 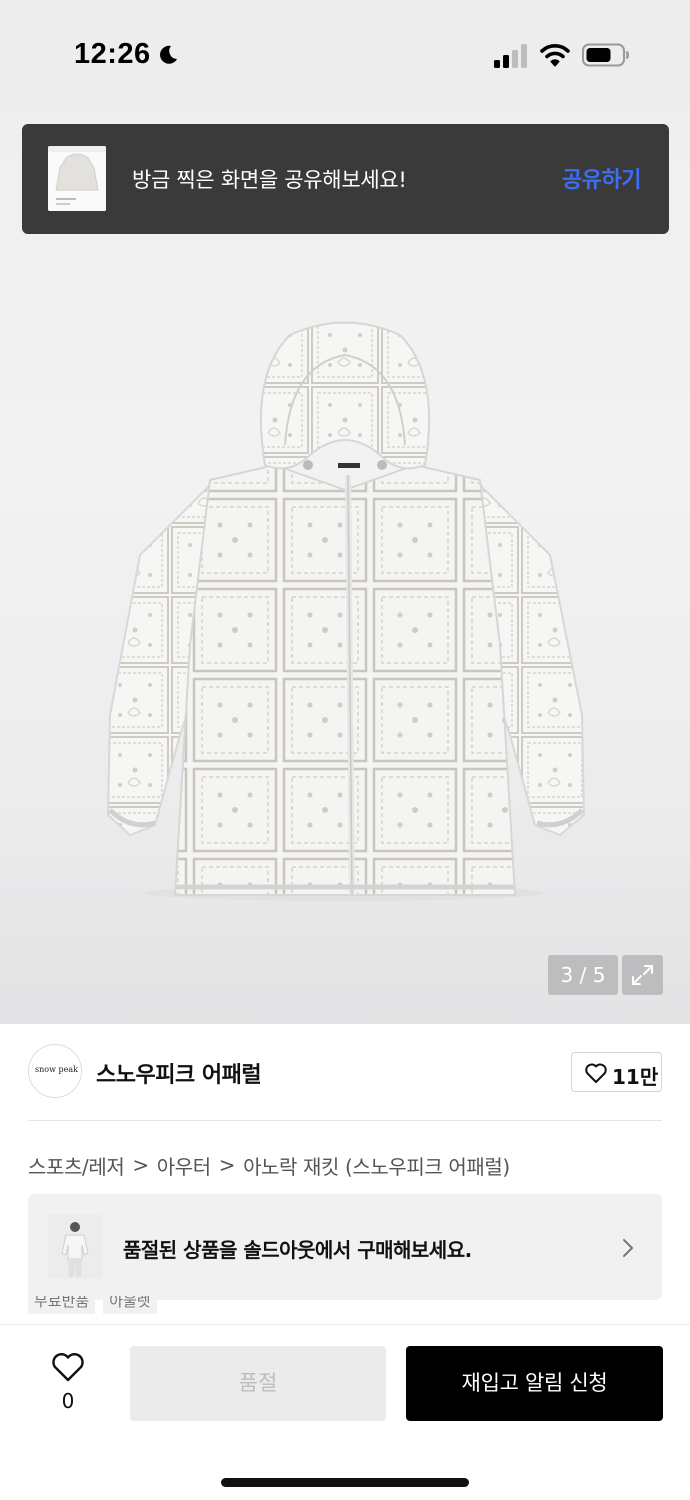 I want to click on screenshot-thumbnail, so click(x=77, y=178).